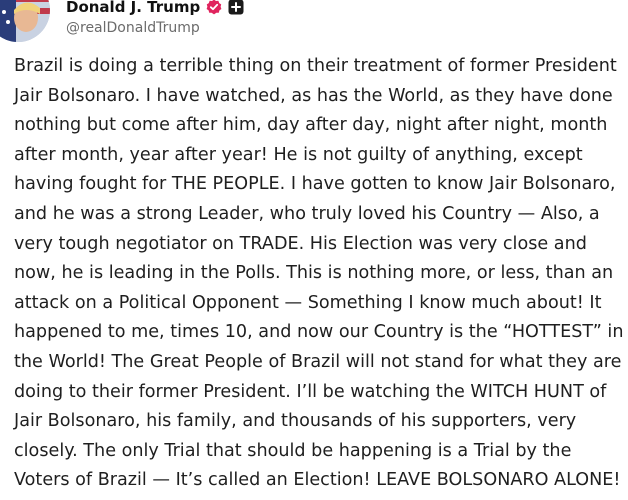  I want to click on author-name-row: Donald J. Trump, so click(155, 9).